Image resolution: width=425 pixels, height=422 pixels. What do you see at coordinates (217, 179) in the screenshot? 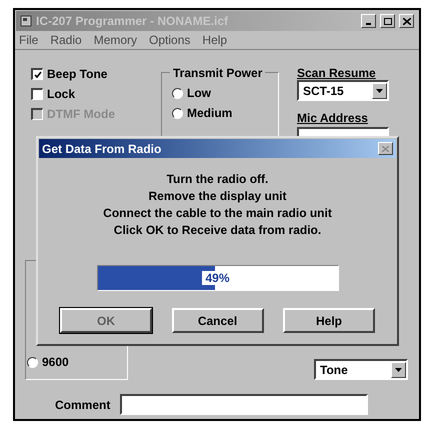
I see `instruction-text: Turn the radio off.` at bounding box center [217, 179].